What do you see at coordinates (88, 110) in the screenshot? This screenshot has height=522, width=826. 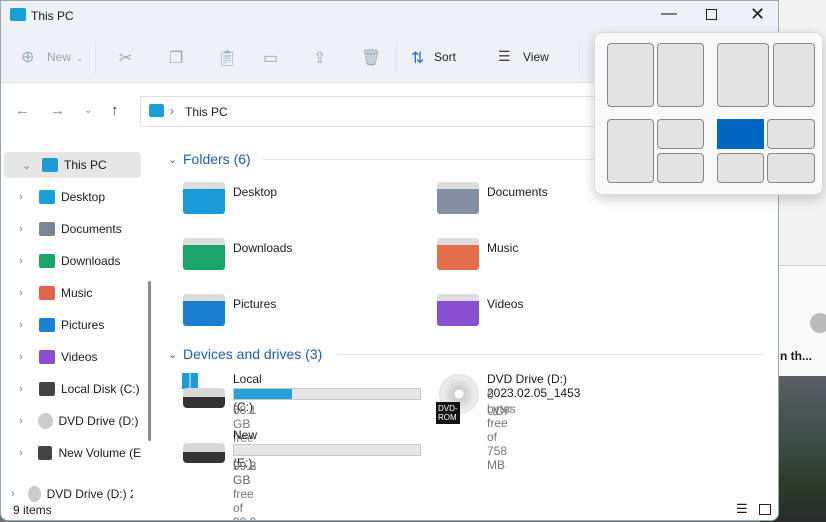 I see `recent-dropdown: ⌄` at bounding box center [88, 110].